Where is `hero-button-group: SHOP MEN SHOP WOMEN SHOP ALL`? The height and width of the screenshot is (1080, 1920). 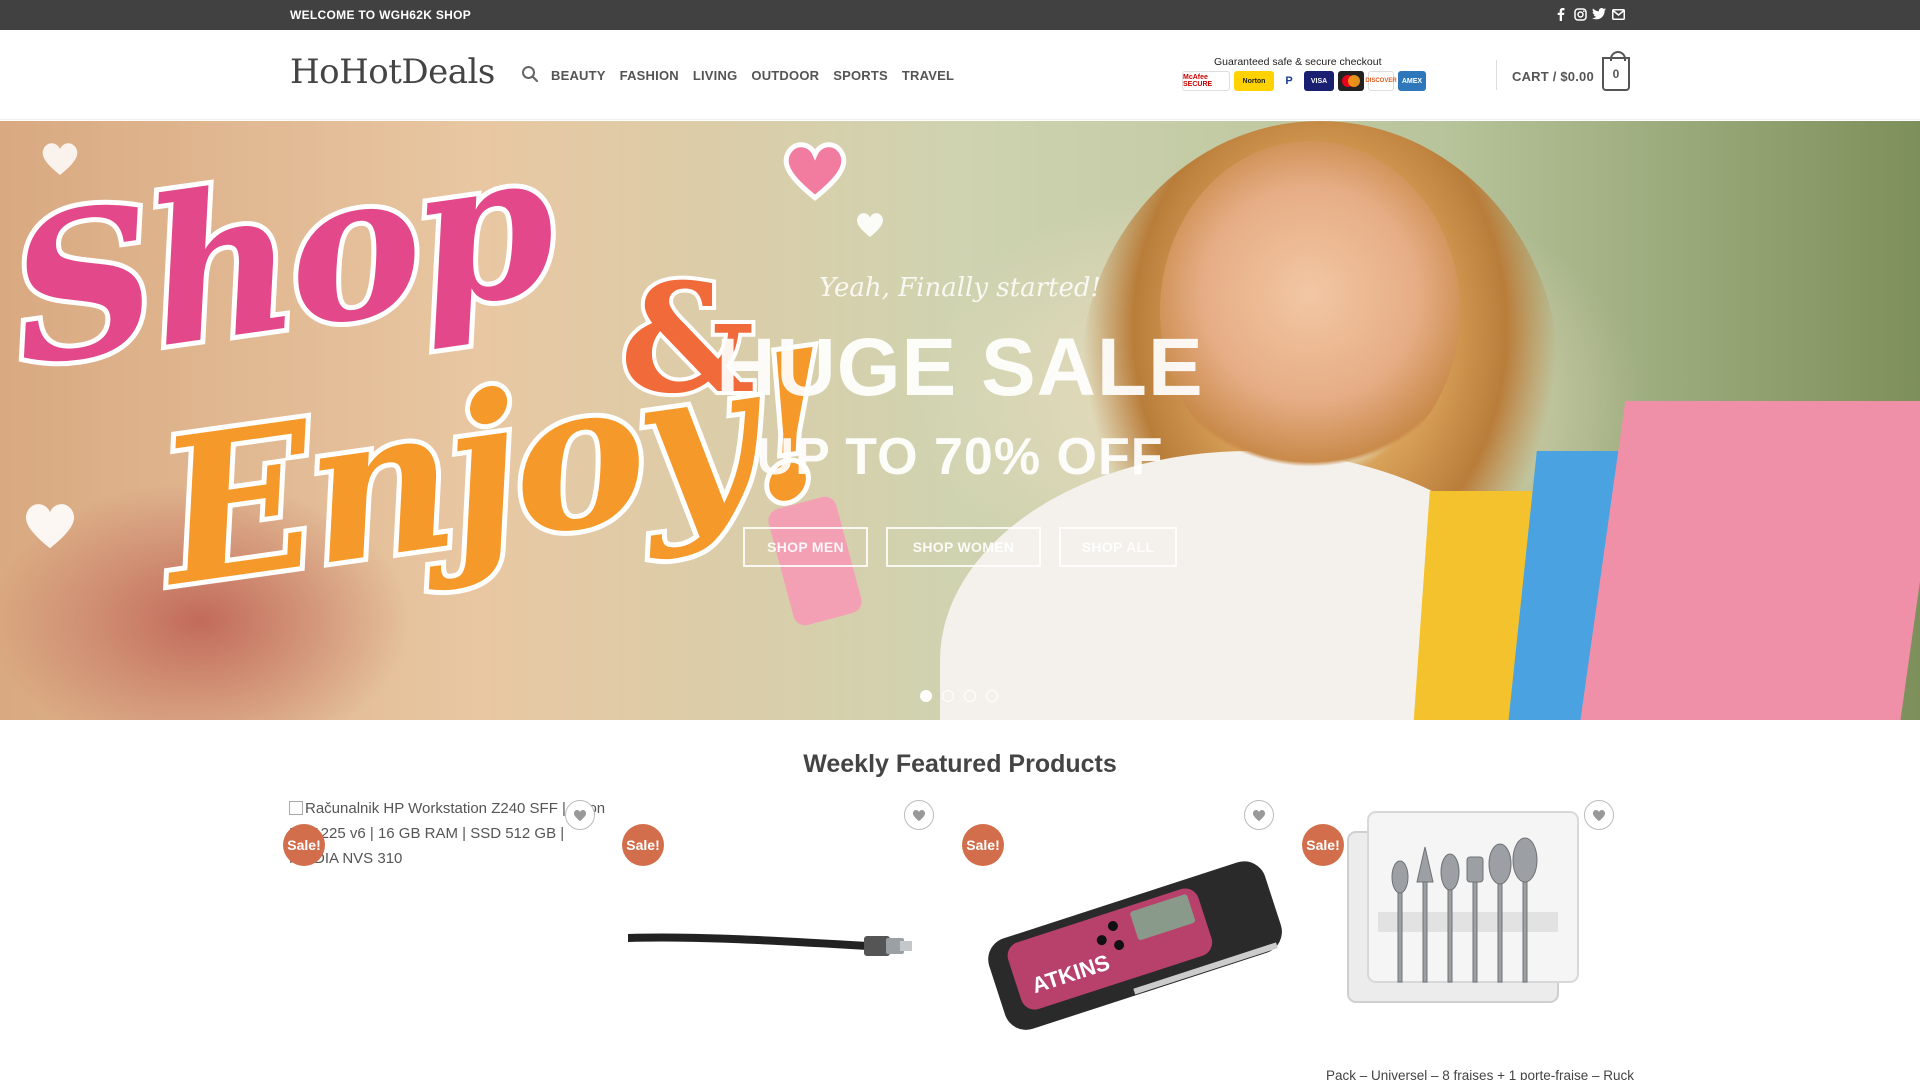 hero-button-group: SHOP MEN SHOP WOMEN SHOP ALL is located at coordinates (960, 547).